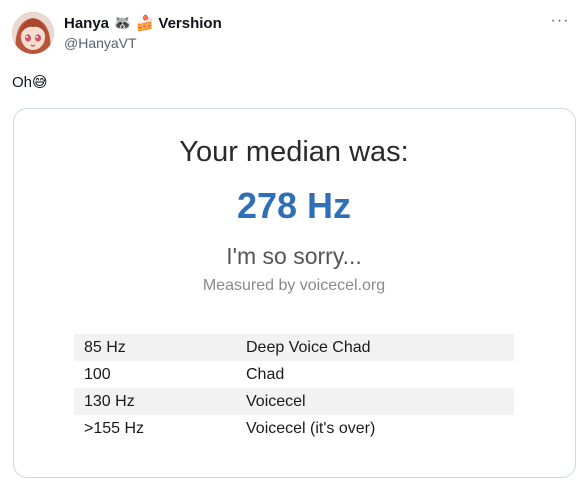 The image size is (588, 493). Describe the element at coordinates (375, 428) in the screenshot. I see `category-cell: Voicecel (it's over)` at that location.